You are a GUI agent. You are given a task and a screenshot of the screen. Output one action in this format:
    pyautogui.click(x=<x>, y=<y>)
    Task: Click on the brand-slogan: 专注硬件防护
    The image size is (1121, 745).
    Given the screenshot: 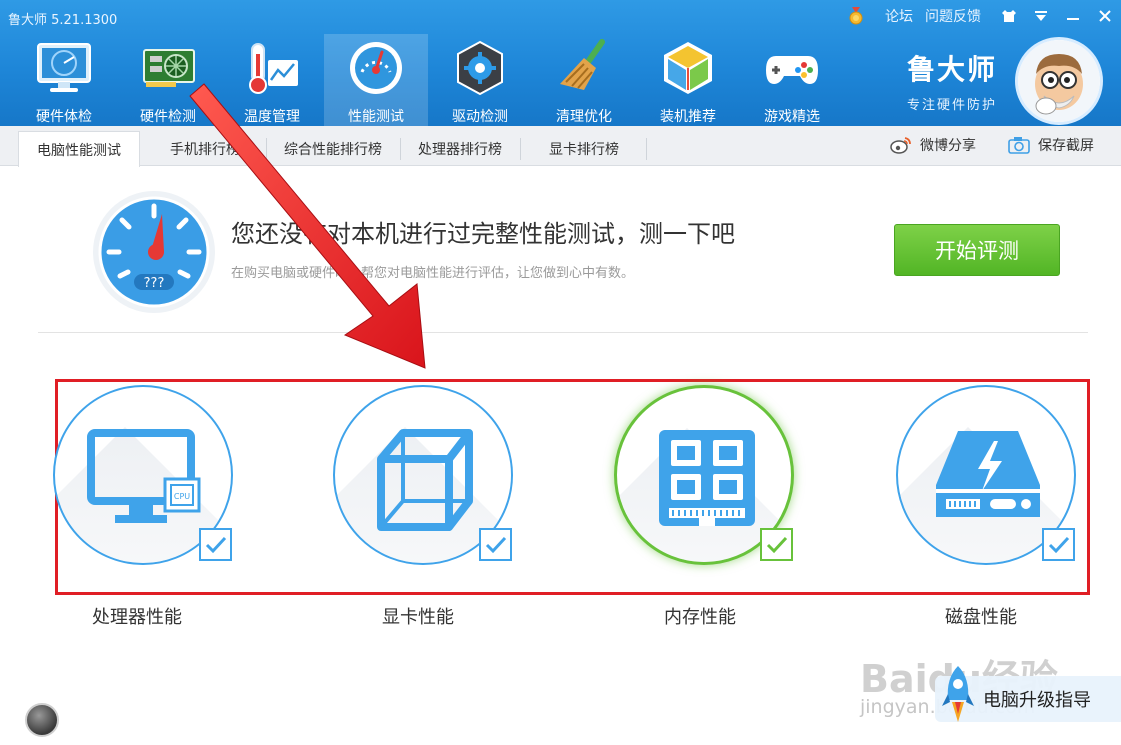 What is the action you would take?
    pyautogui.click(x=952, y=105)
    